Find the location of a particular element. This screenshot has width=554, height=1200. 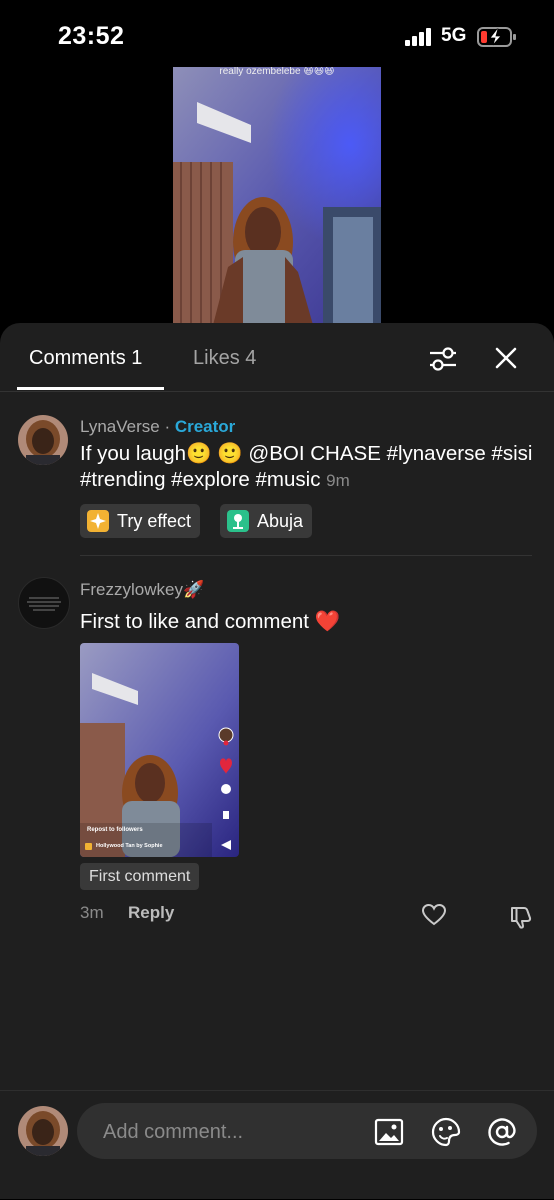

comment-divider is located at coordinates (306, 555).